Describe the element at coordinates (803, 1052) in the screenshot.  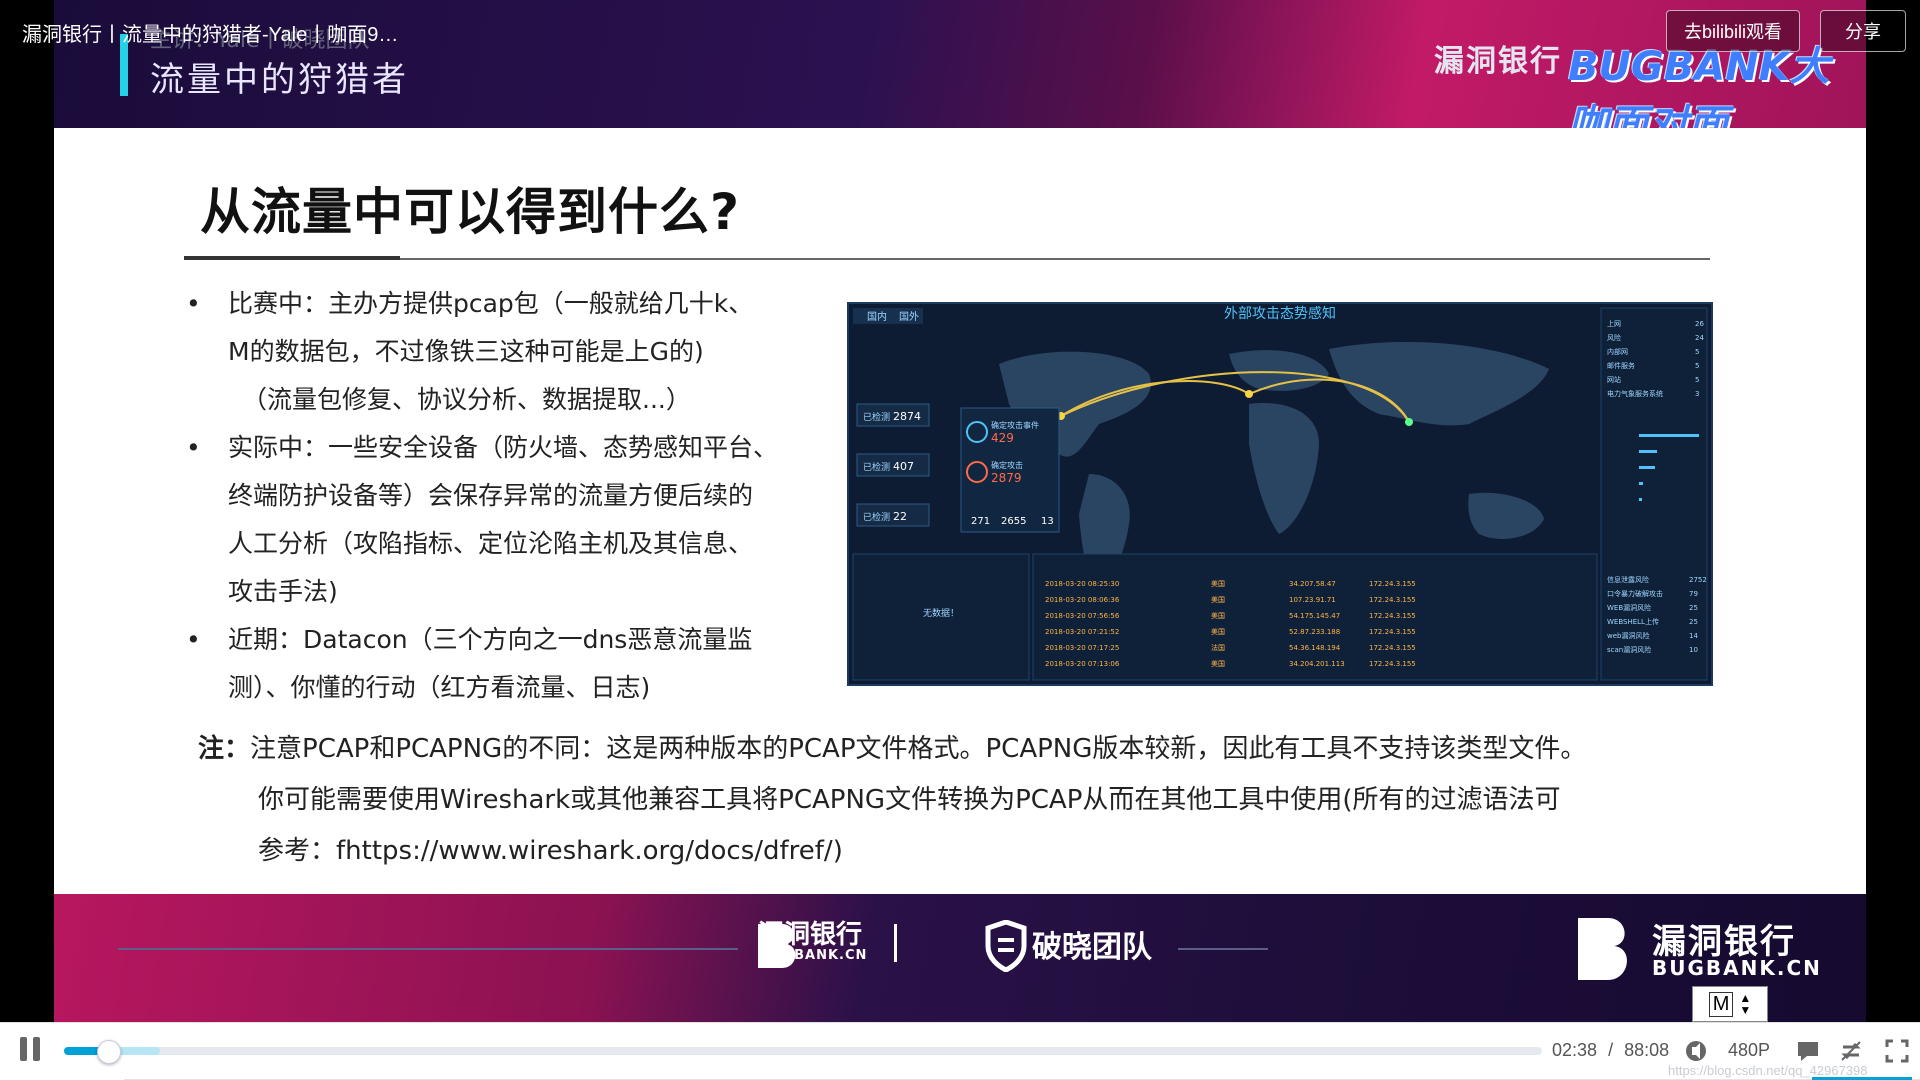
I see `progress-bar` at that location.